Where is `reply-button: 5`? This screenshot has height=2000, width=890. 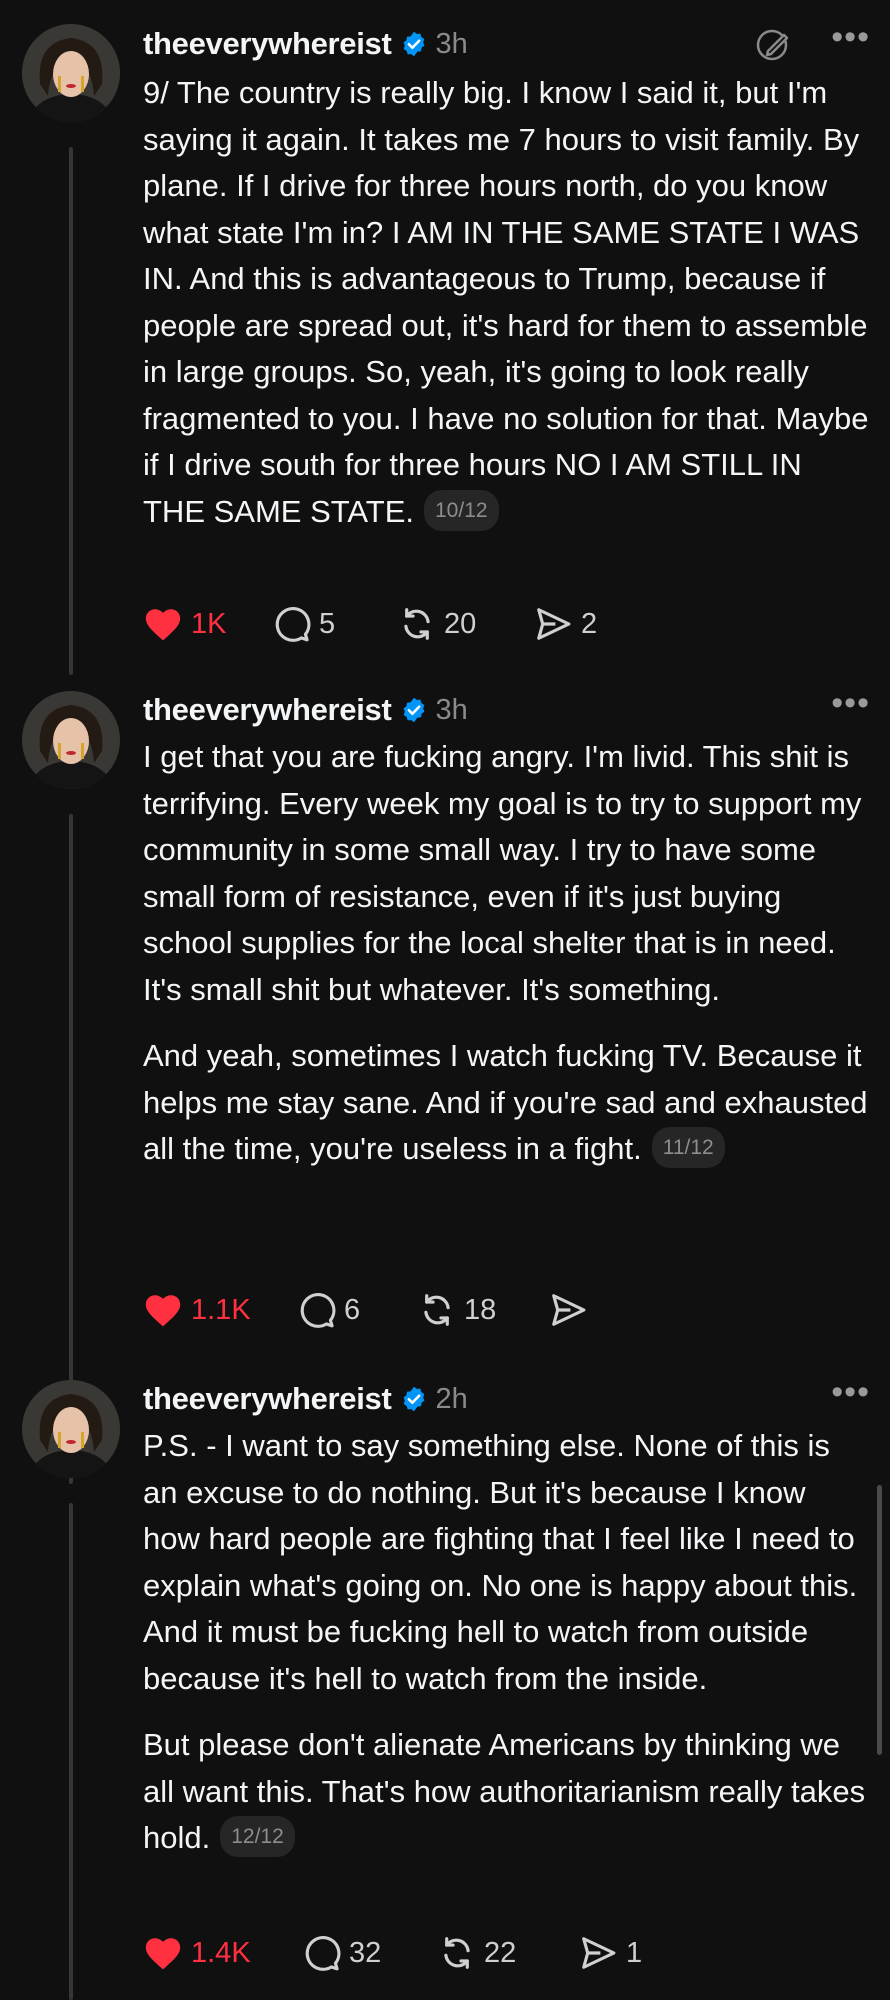 reply-button: 5 is located at coordinates (335, 624).